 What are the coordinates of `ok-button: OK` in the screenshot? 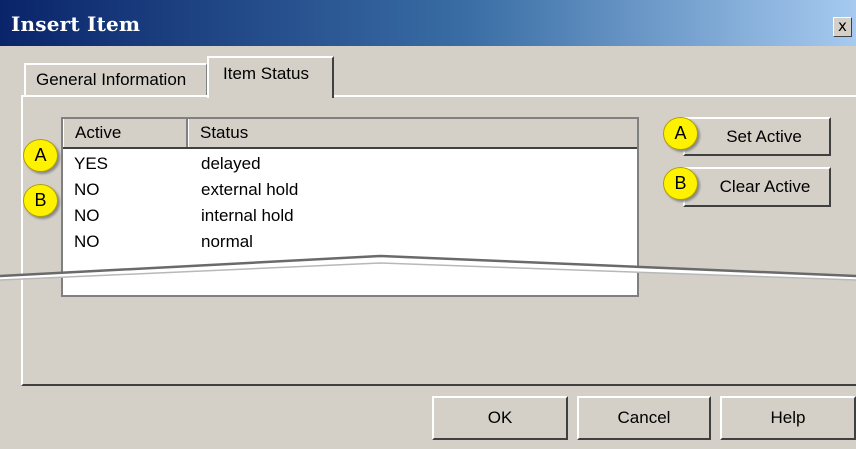 It's located at (500, 418).